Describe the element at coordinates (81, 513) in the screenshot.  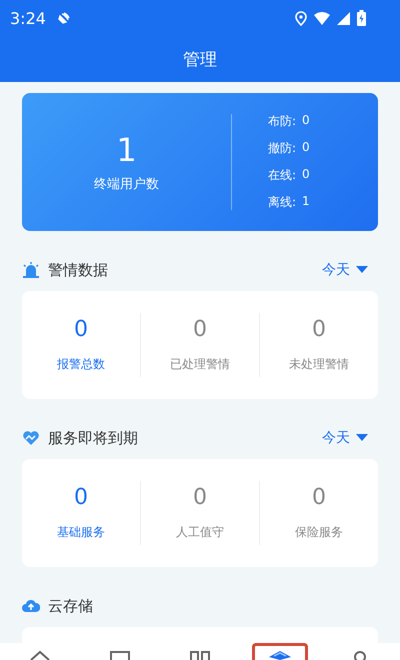
I see `metric-item: 0 基础服务` at that location.